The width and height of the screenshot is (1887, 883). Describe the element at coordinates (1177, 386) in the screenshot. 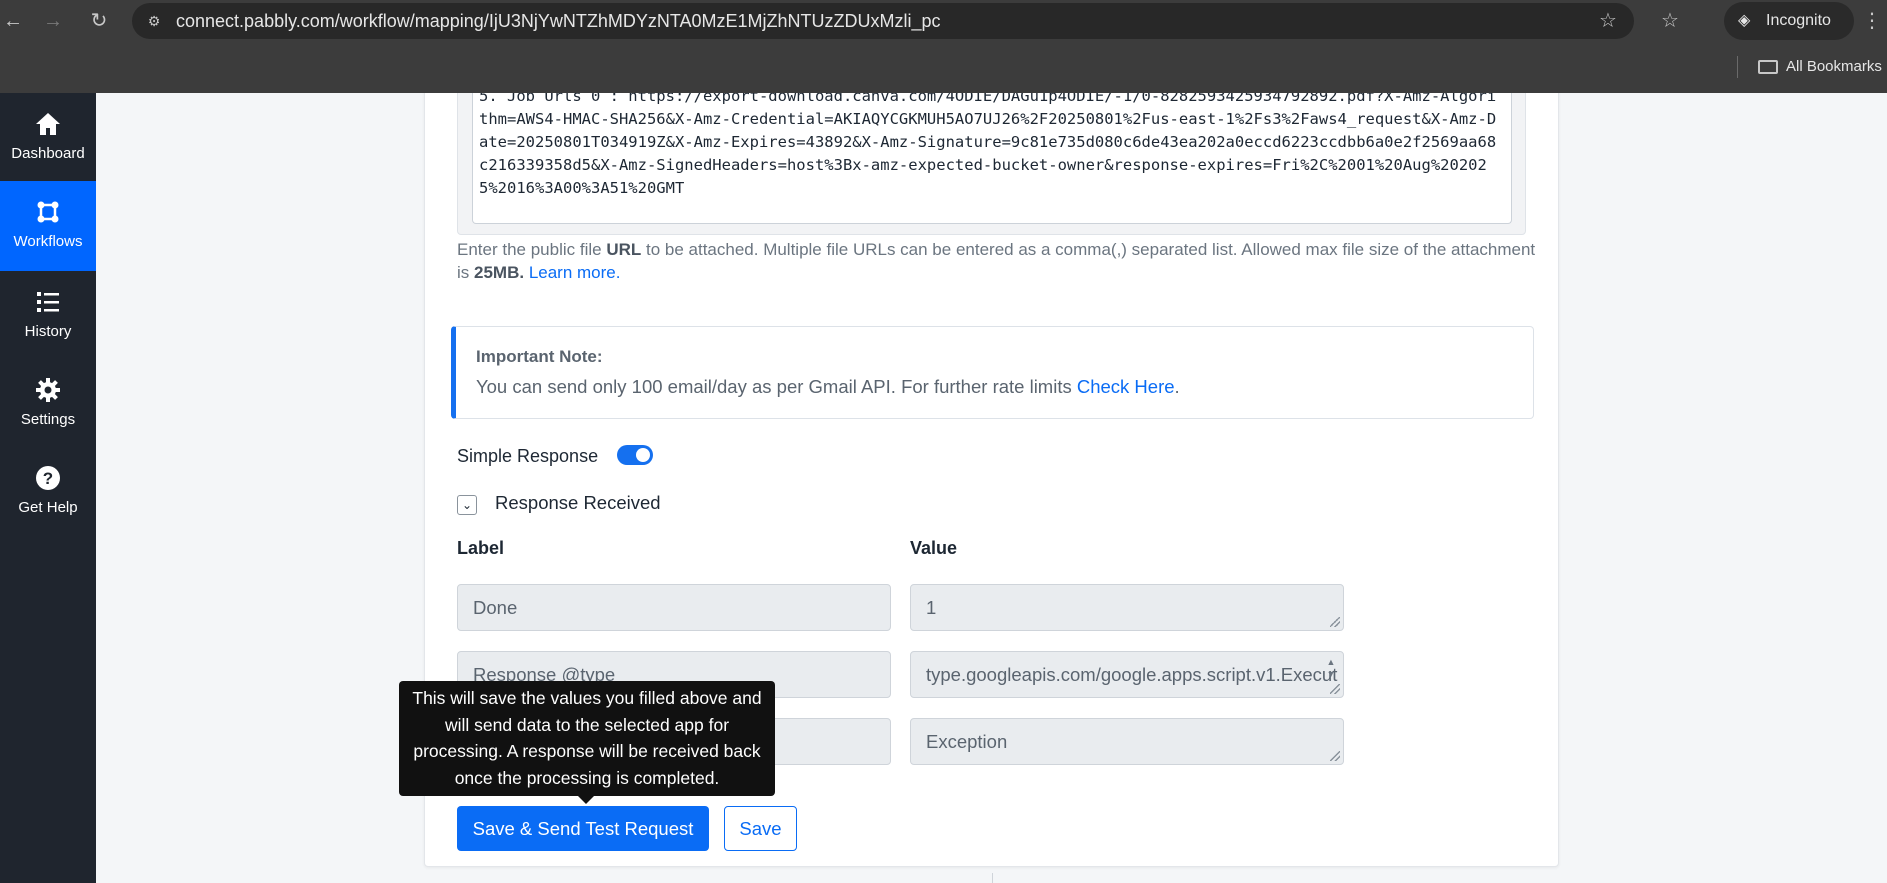

I see `note-suffix: .` at that location.